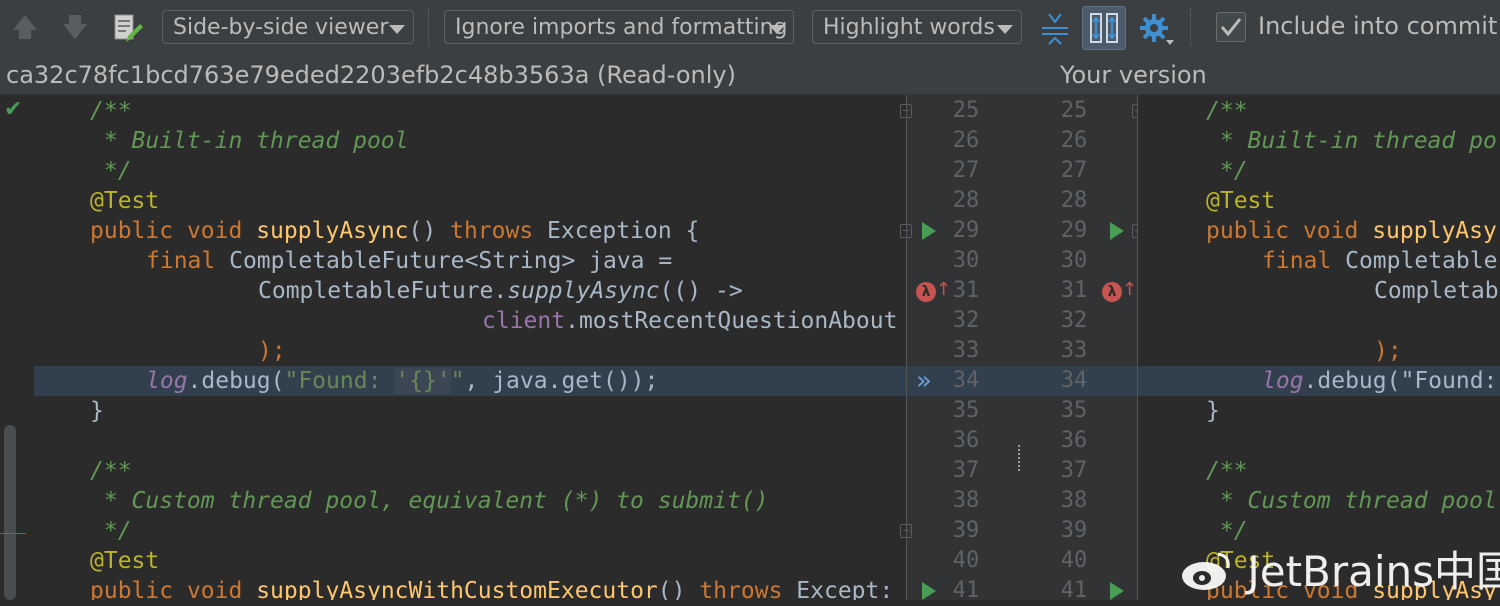  I want to click on collapse-unchanged-icon, so click(1055, 29).